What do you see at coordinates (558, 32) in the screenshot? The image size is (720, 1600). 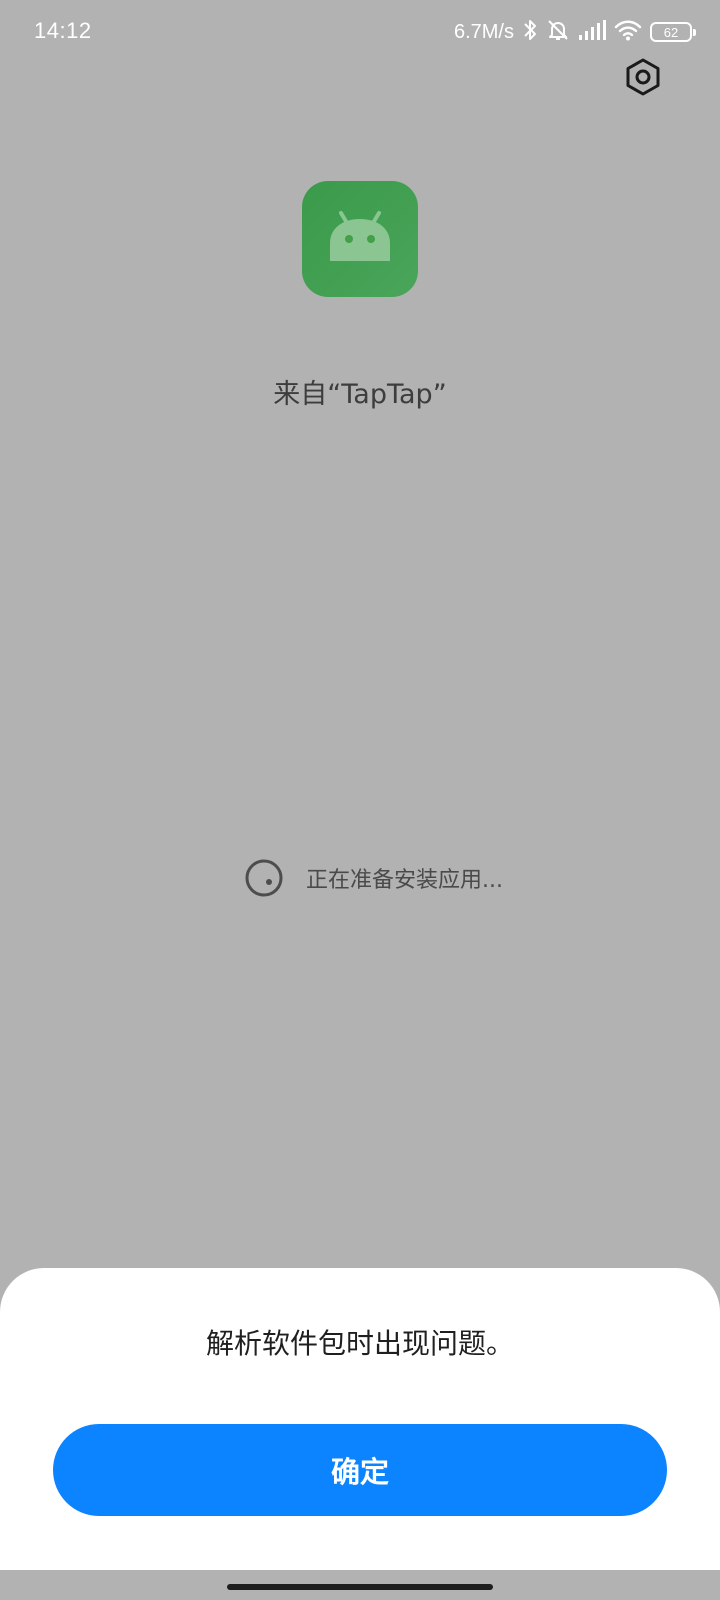 I see `mute-bell-icon` at bounding box center [558, 32].